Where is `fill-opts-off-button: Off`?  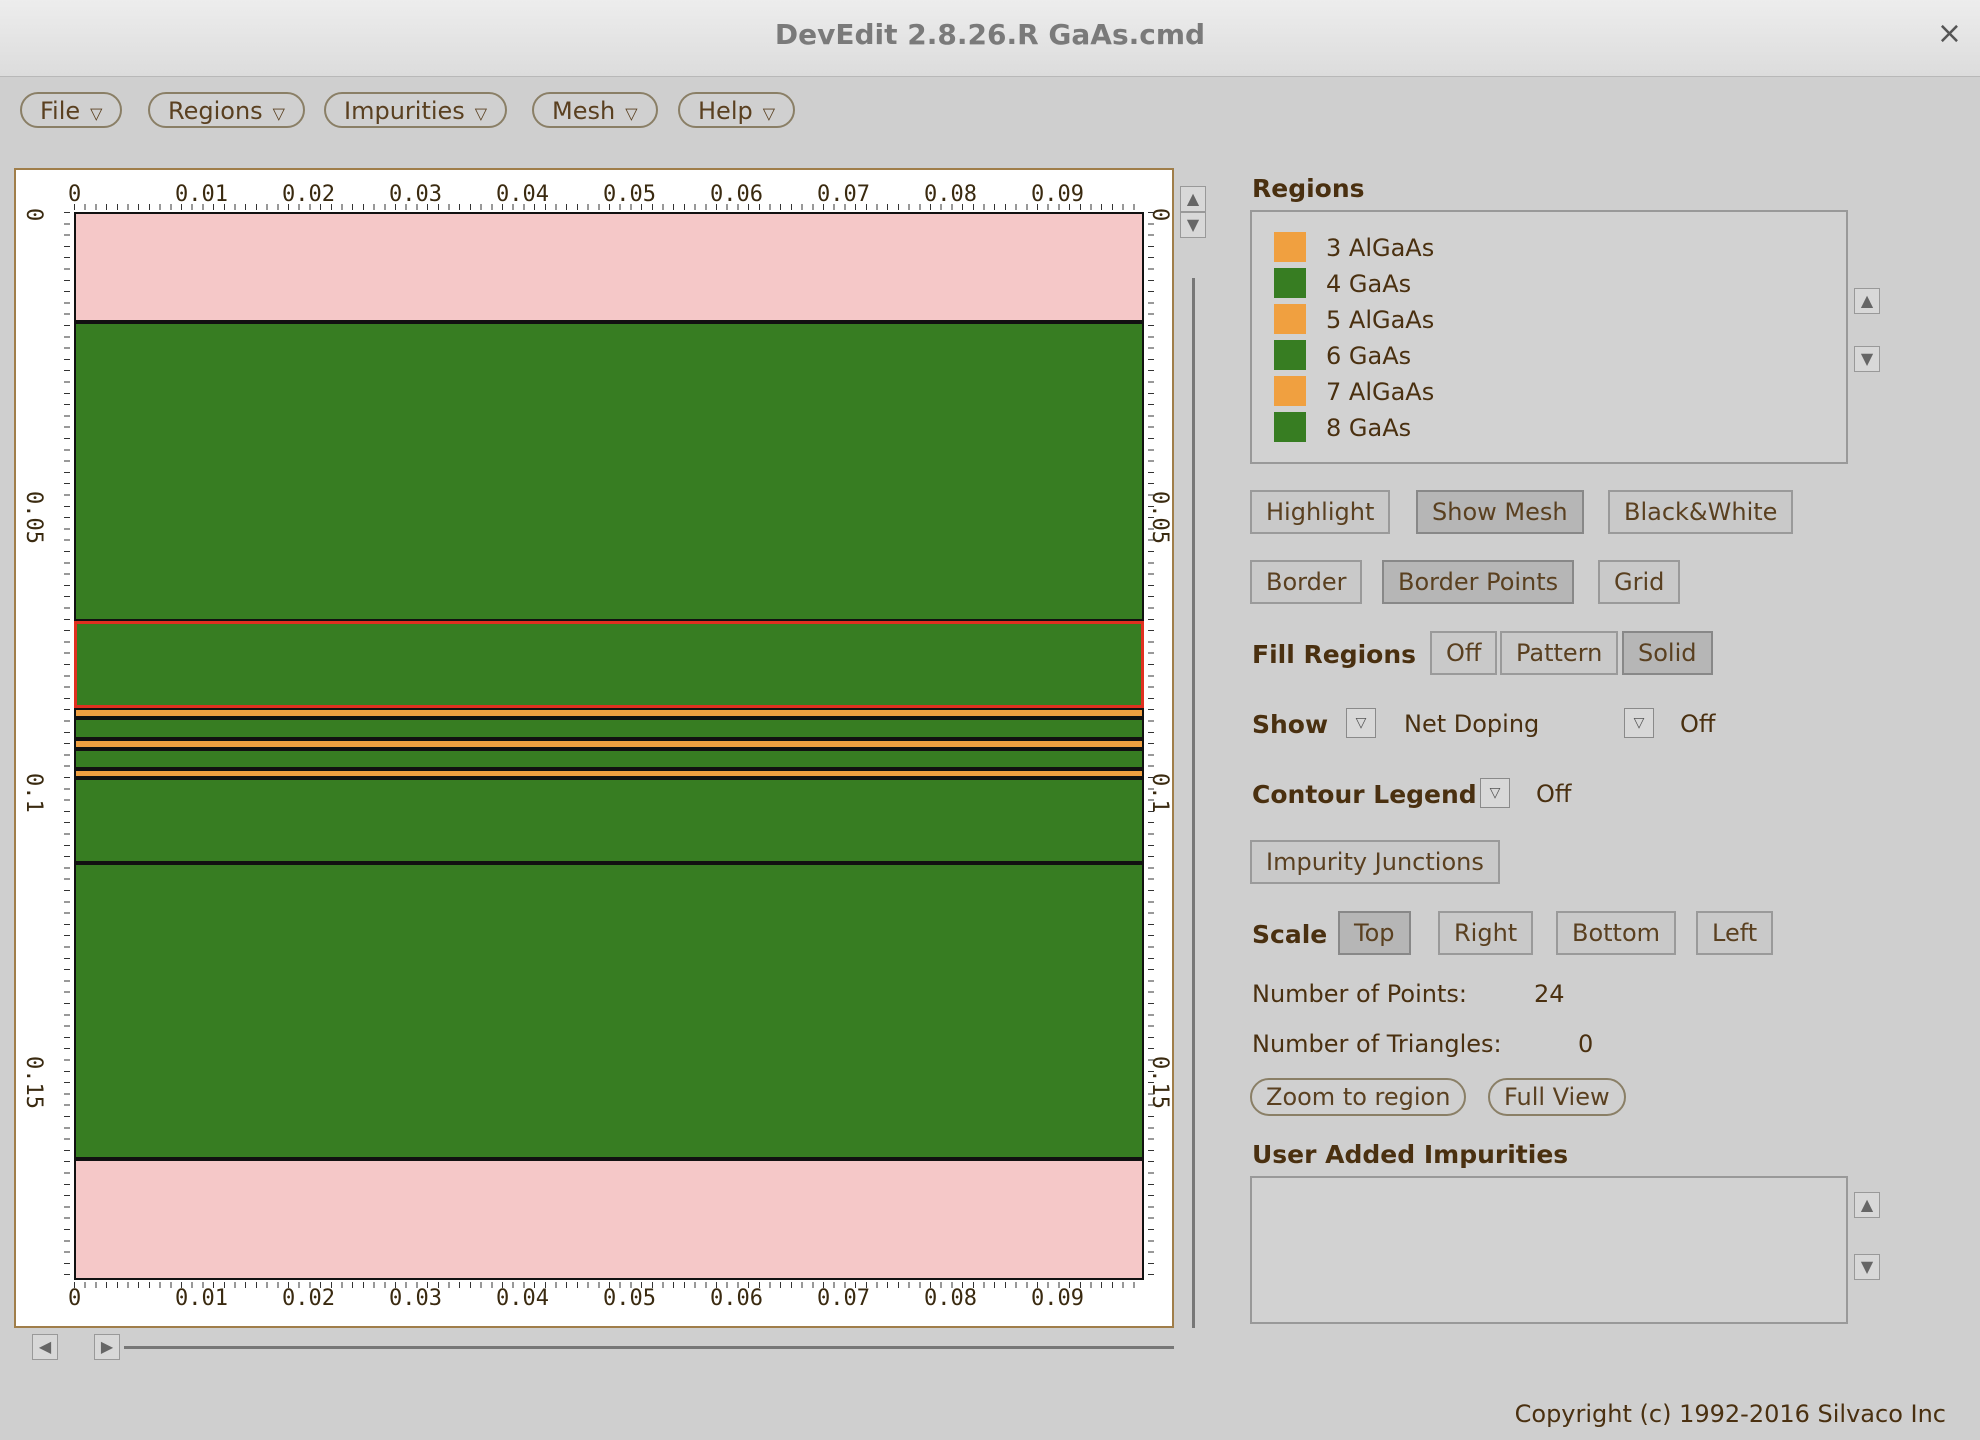
fill-opts-off-button: Off is located at coordinates (1464, 653).